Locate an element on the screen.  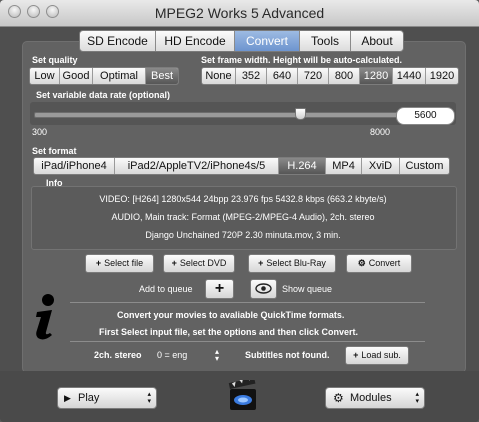
data-rate-slider-knob is located at coordinates (300, 114).